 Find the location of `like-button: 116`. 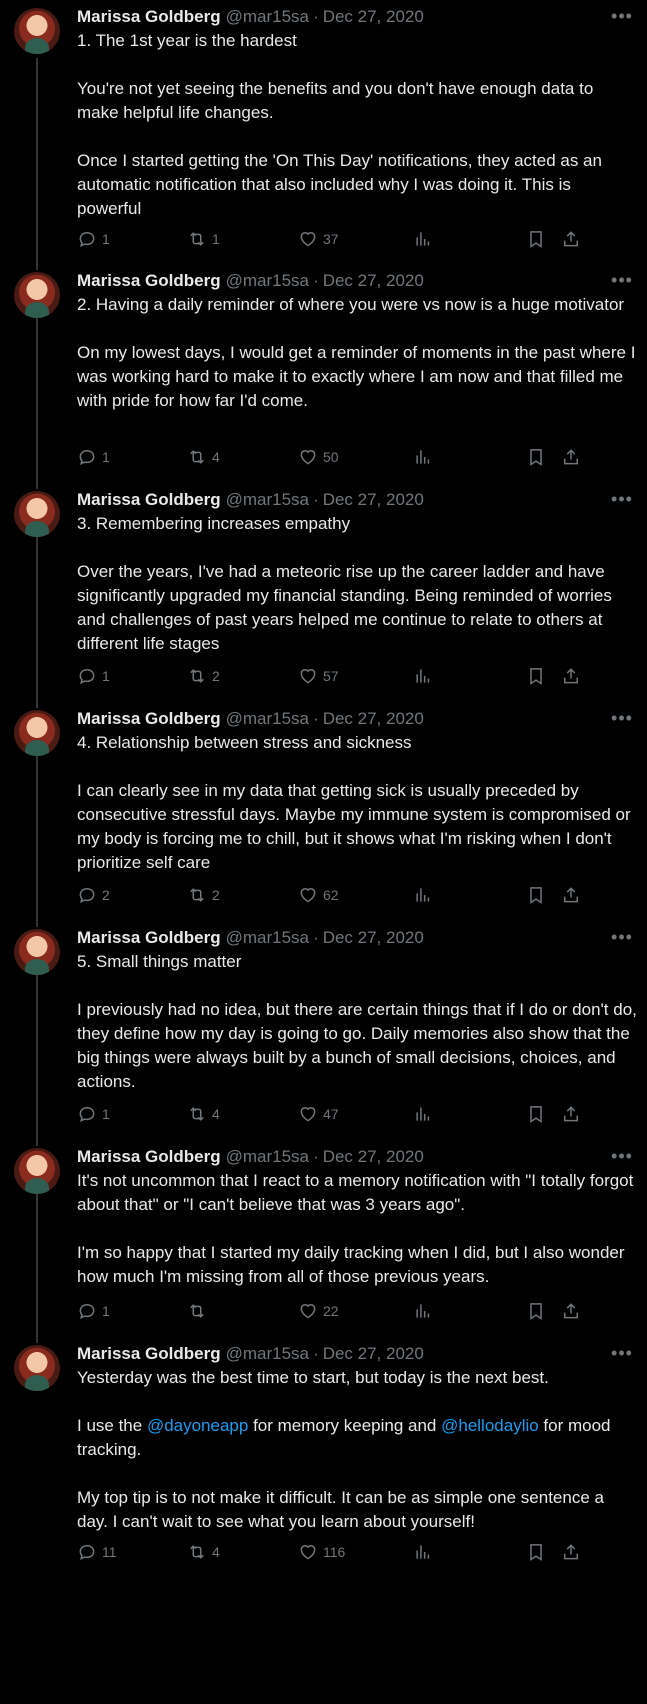

like-button: 116 is located at coordinates (321, 1552).